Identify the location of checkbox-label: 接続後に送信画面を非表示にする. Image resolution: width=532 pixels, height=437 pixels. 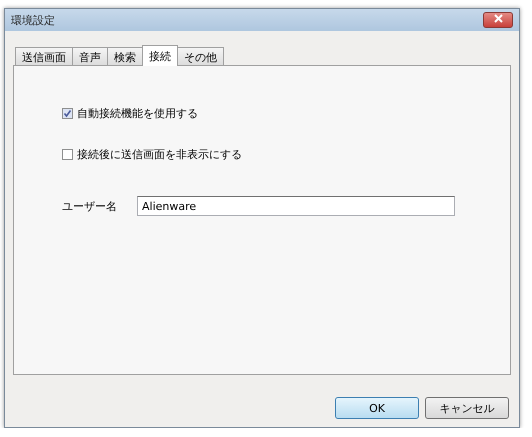
(159, 154).